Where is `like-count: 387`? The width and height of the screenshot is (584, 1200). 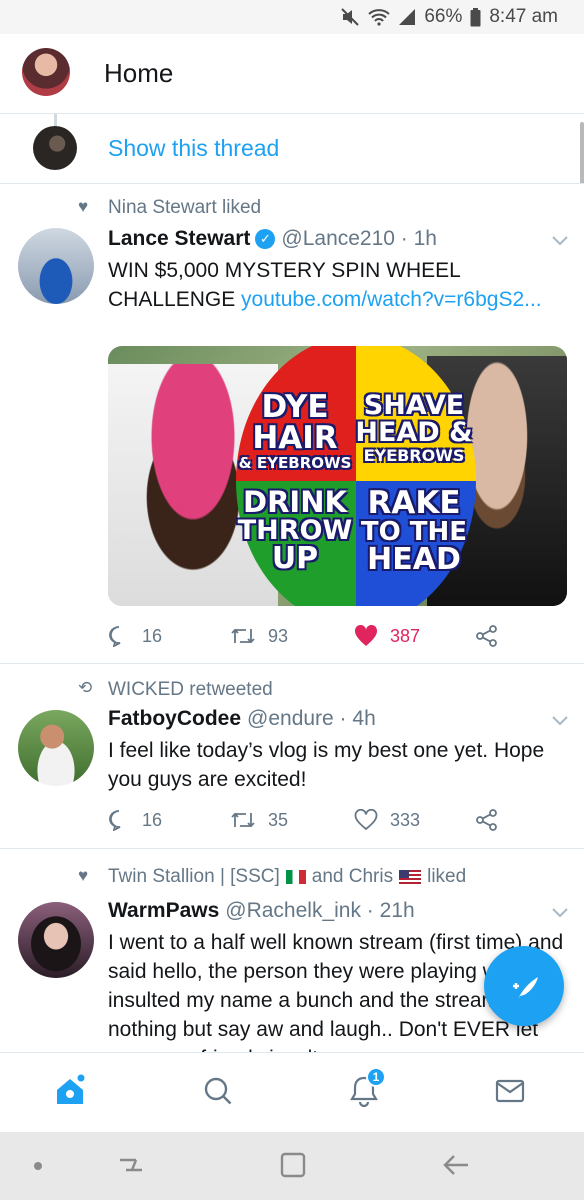 like-count: 387 is located at coordinates (405, 635).